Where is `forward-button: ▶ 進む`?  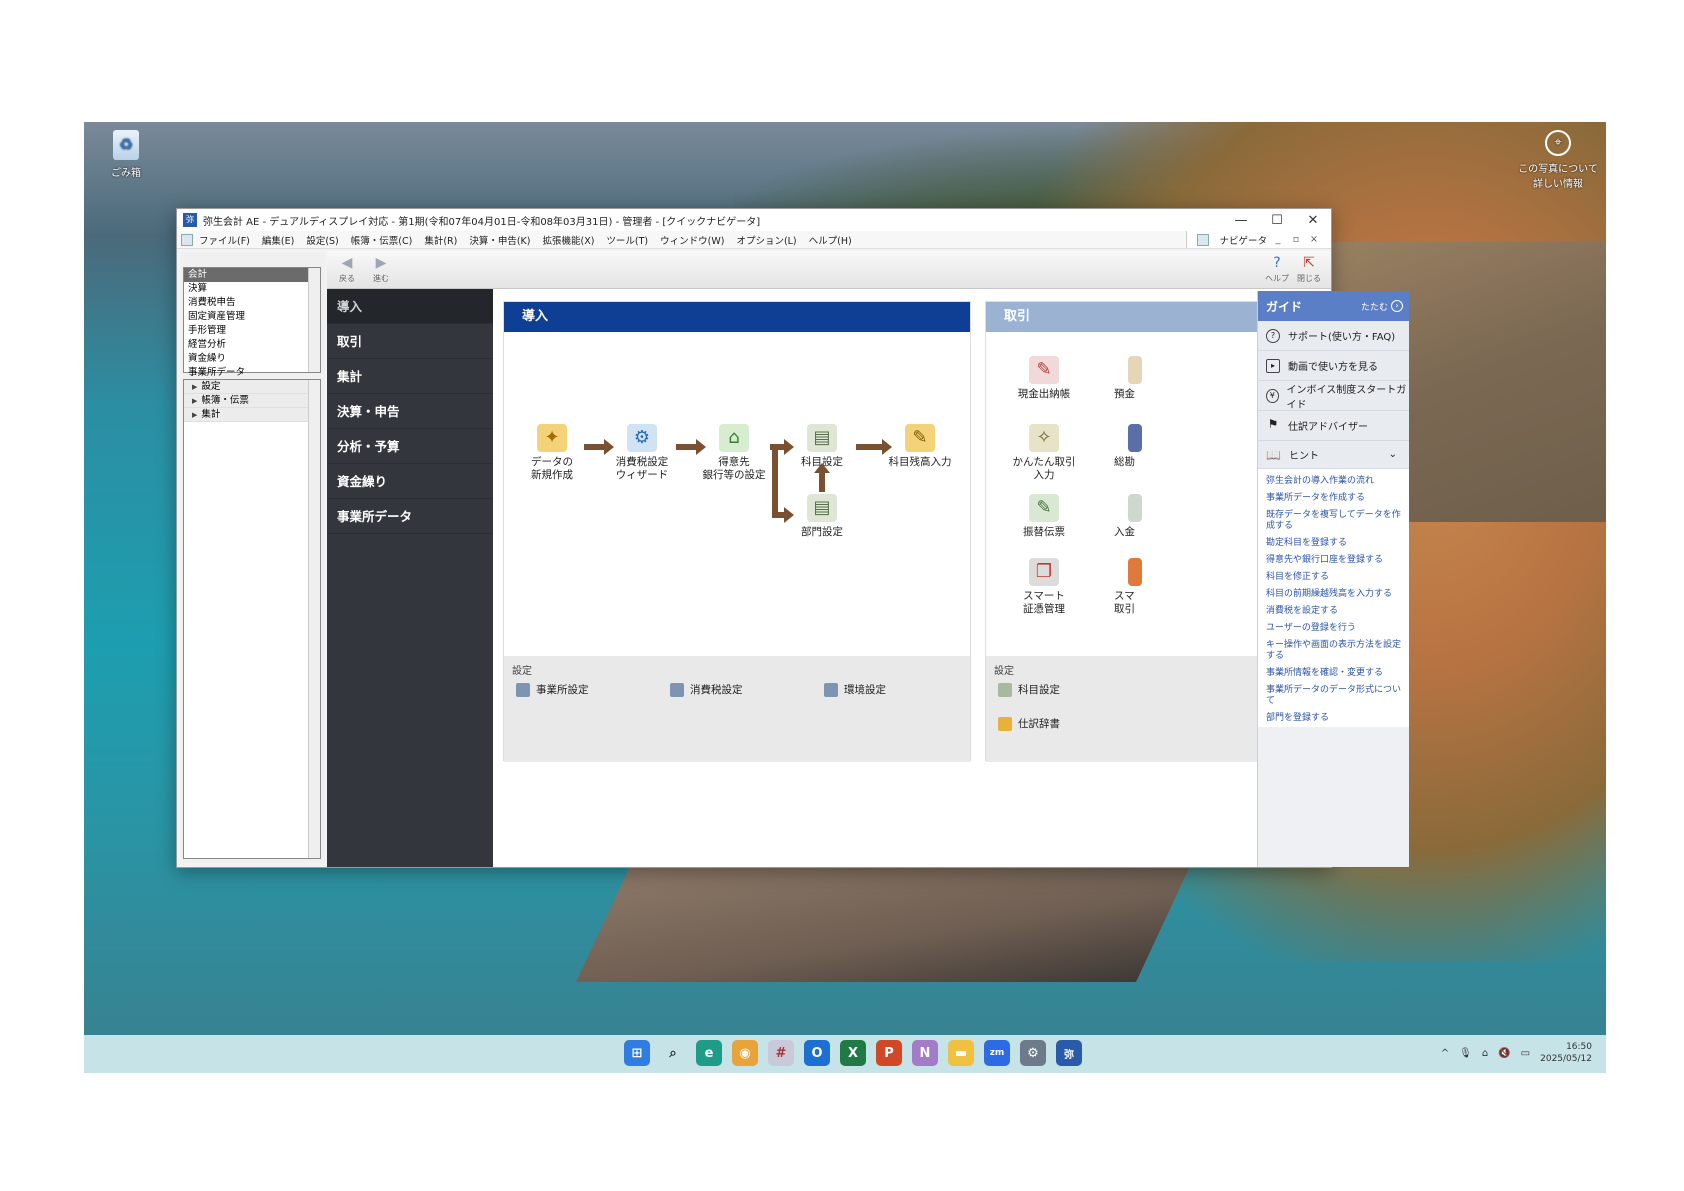
forward-button: ▶ 進む is located at coordinates (381, 269).